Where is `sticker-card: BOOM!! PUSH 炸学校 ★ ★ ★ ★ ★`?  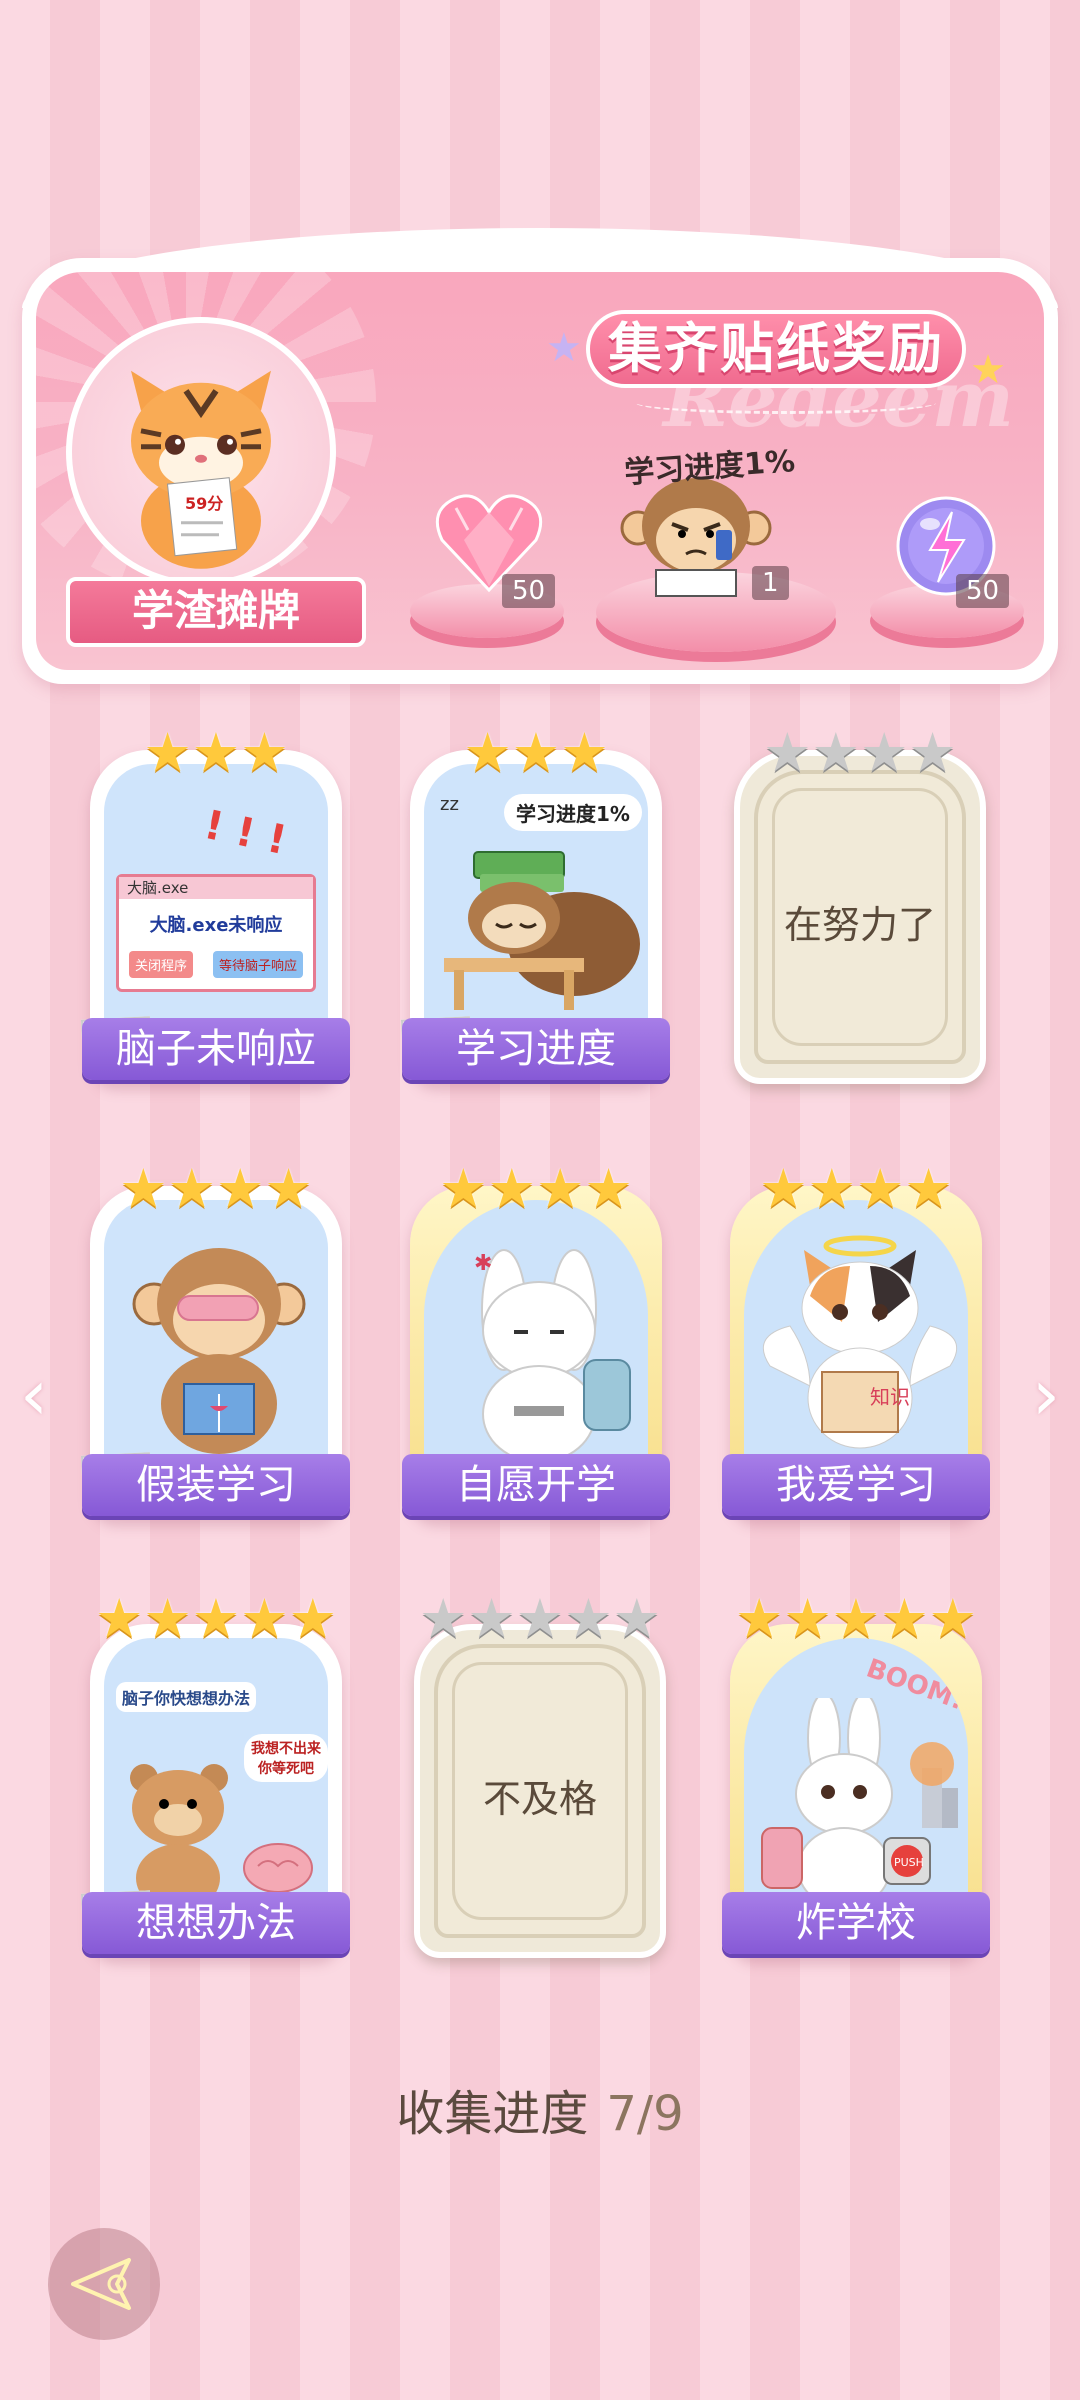
sticker-card: BOOM!! PUSH 炸学校 ★ ★ ★ ★ ★ is located at coordinates (856, 1775).